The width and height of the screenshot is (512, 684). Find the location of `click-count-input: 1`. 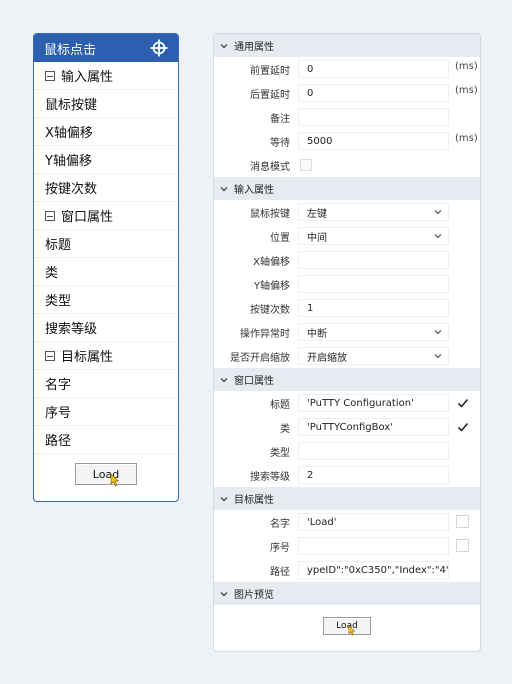

click-count-input: 1 is located at coordinates (373, 308).